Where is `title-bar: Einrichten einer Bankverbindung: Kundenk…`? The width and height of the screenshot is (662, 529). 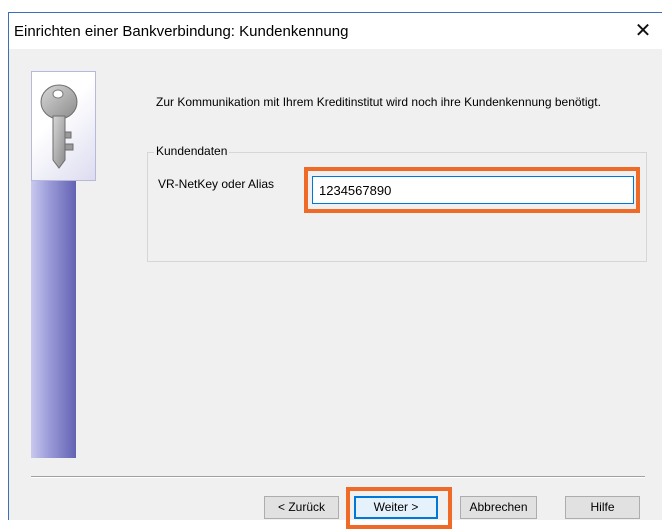 title-bar: Einrichten einer Bankverbindung: Kundenk… is located at coordinates (335, 31).